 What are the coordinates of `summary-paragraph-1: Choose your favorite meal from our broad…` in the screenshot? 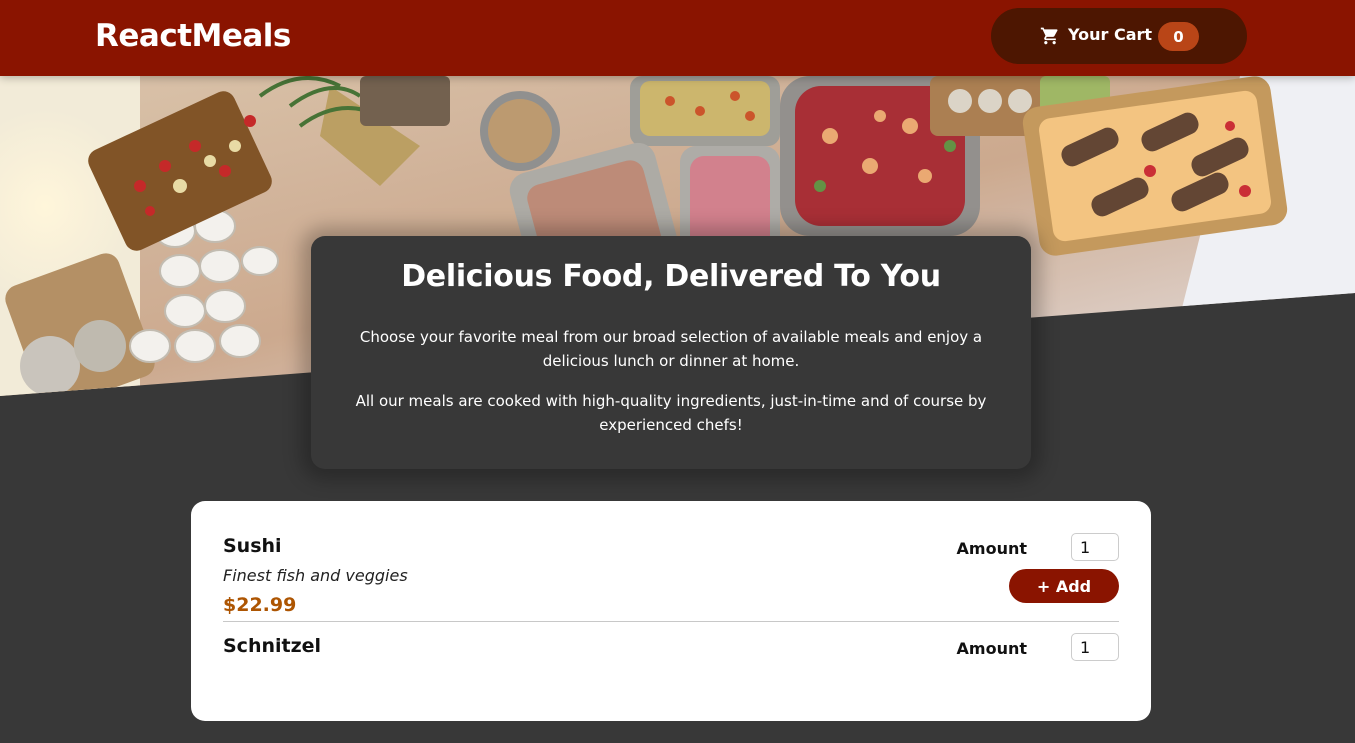 It's located at (671, 349).